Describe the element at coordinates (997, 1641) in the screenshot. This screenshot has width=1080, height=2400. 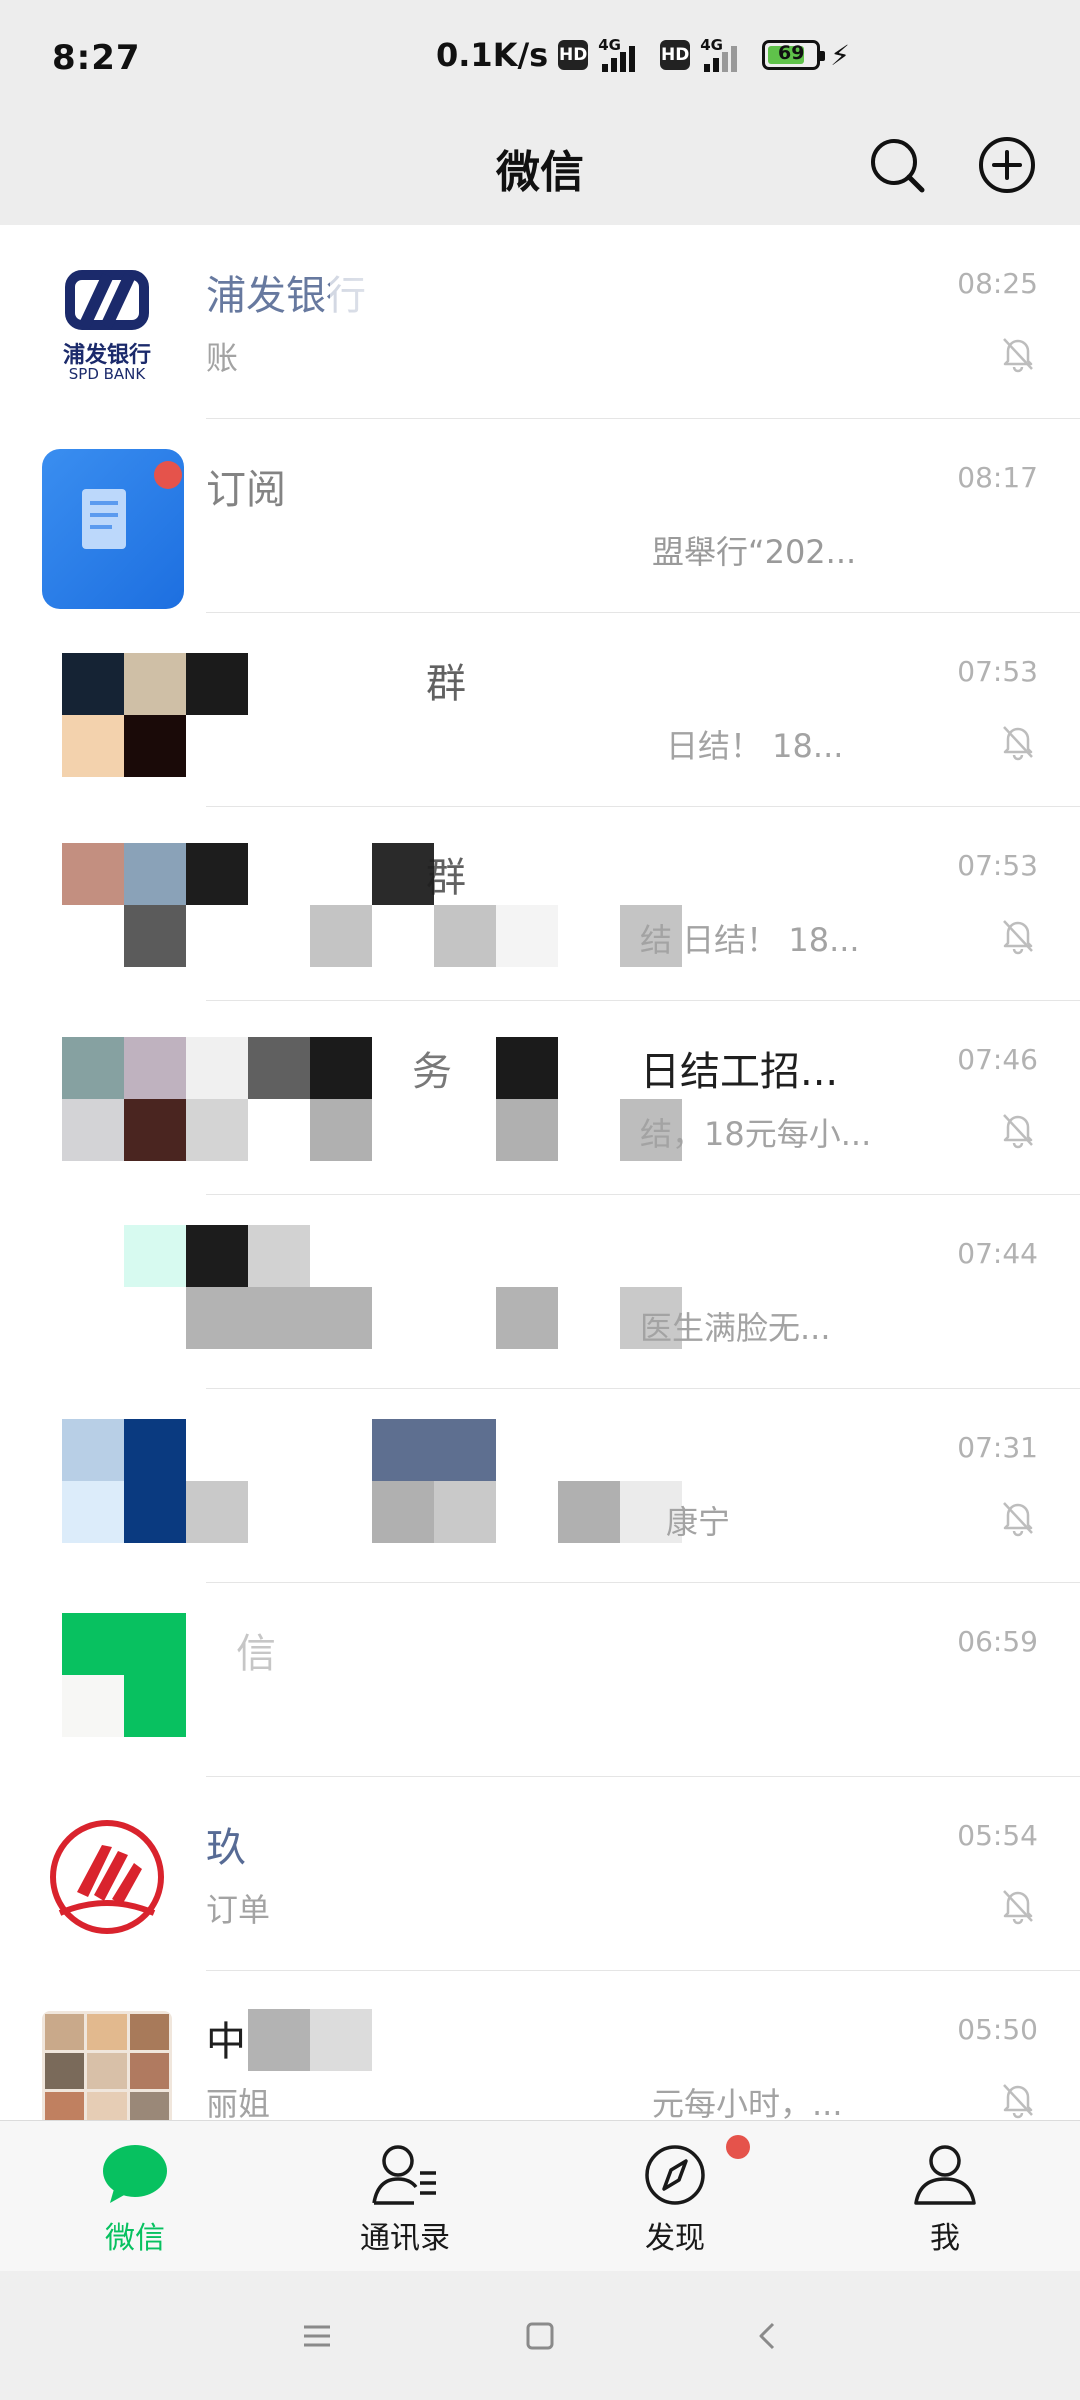
I see `chat-time: 06:59` at that location.